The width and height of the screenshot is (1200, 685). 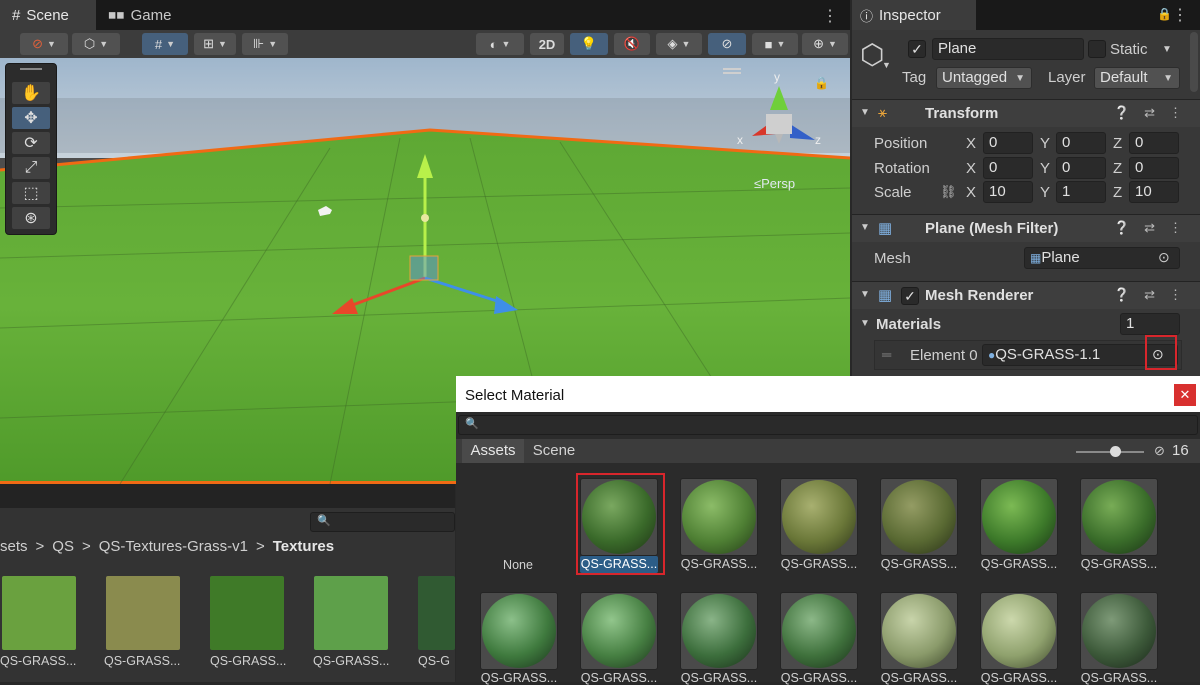 What do you see at coordinates (1081, 143) in the screenshot?
I see `position-y-field: 0` at bounding box center [1081, 143].